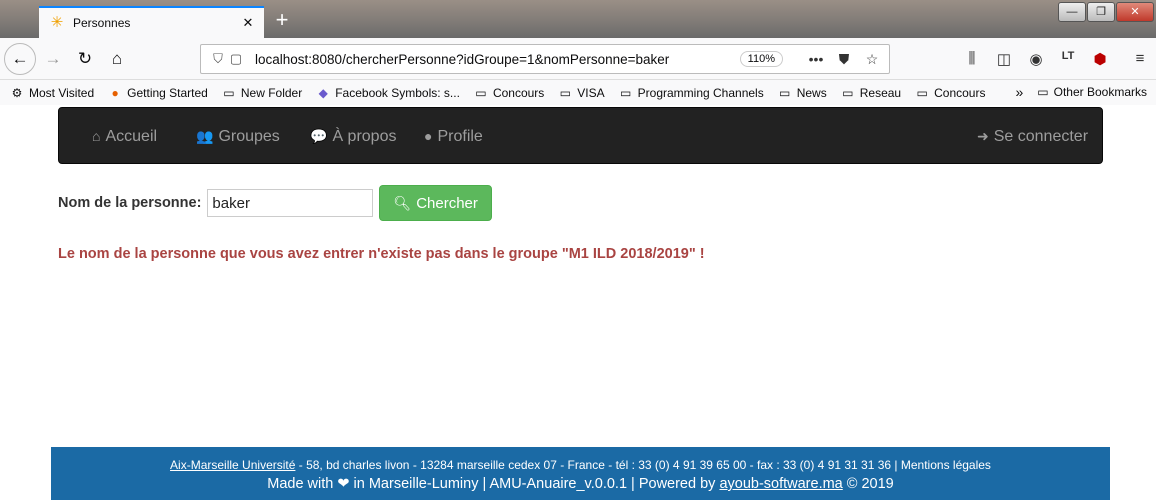  I want to click on search-icon: 🔍︎, so click(402, 202).